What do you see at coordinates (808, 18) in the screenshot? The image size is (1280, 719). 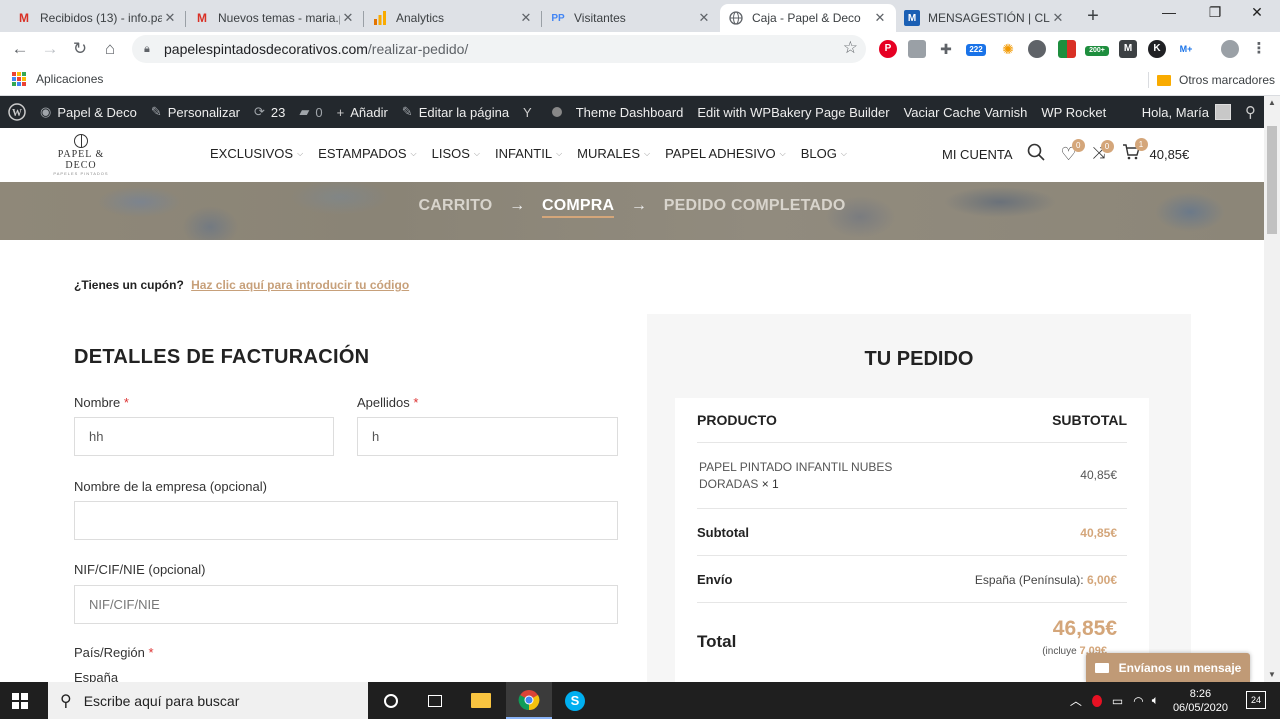 I see `tab-caja-active: Caja - Papel & Deco ✕` at bounding box center [808, 18].